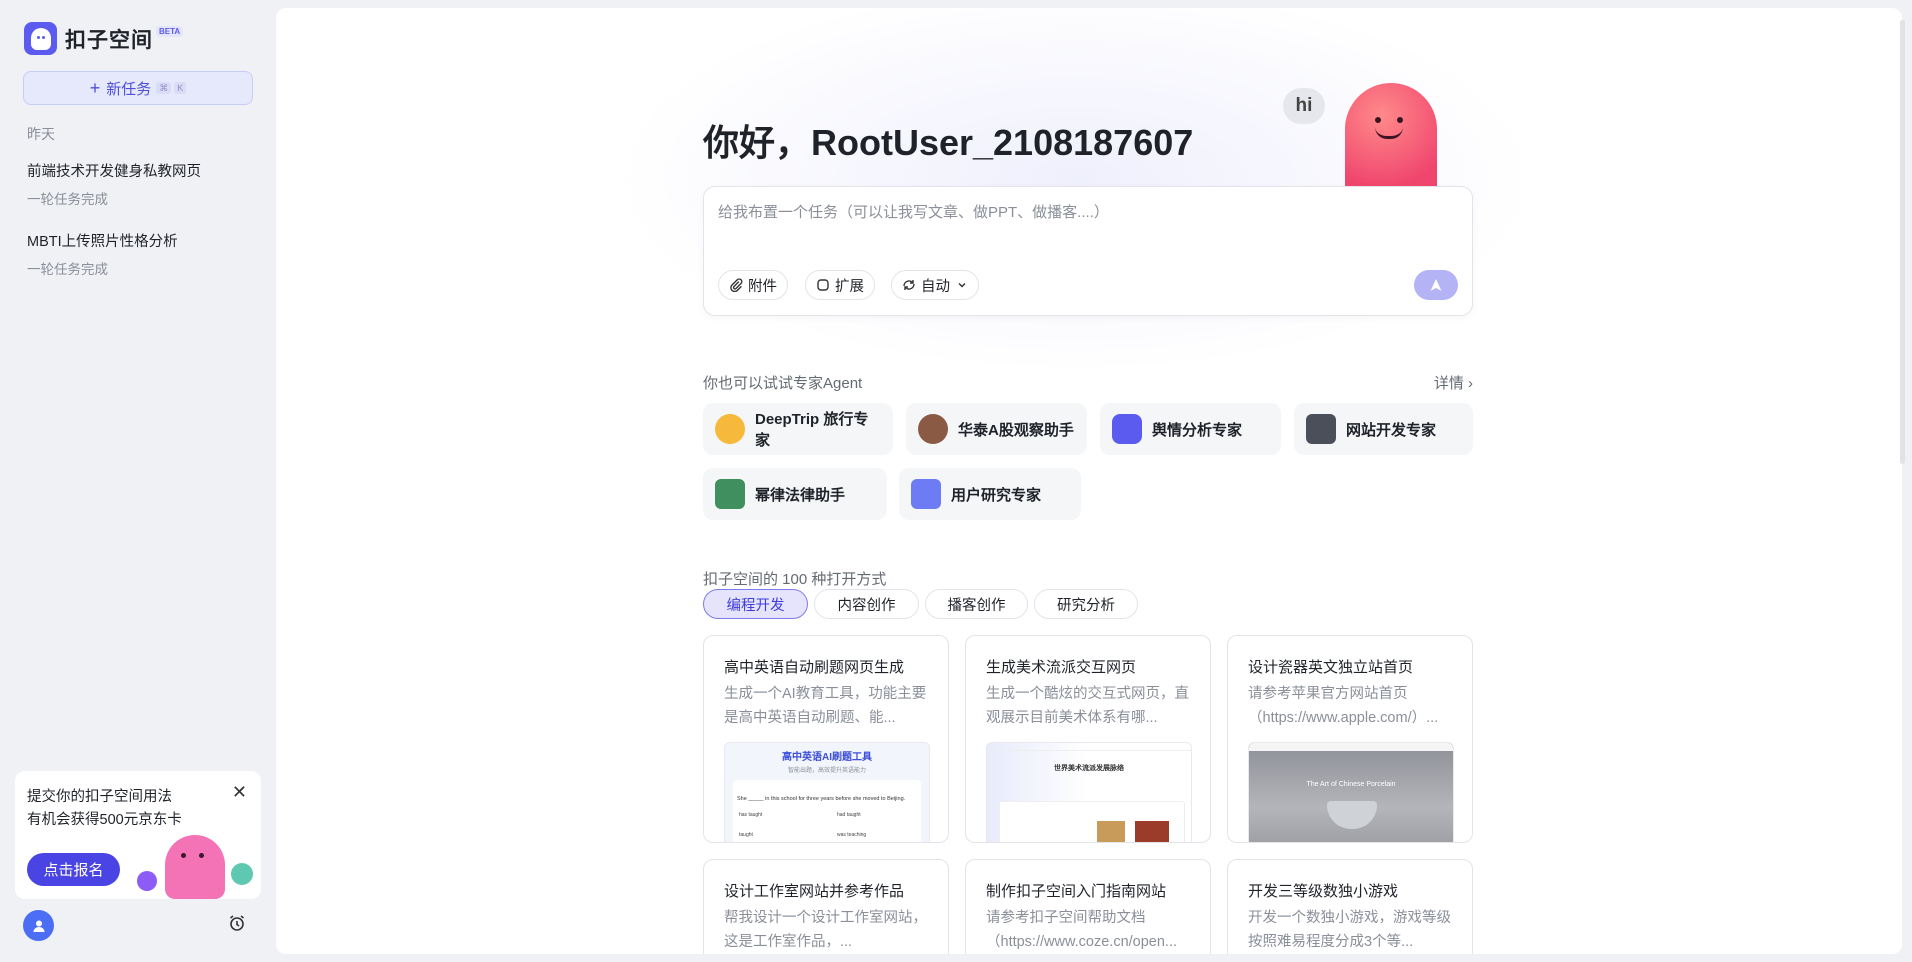 This screenshot has width=1912, height=962. Describe the element at coordinates (852, 835) in the screenshot. I see `thumb-option: was teaching` at that location.